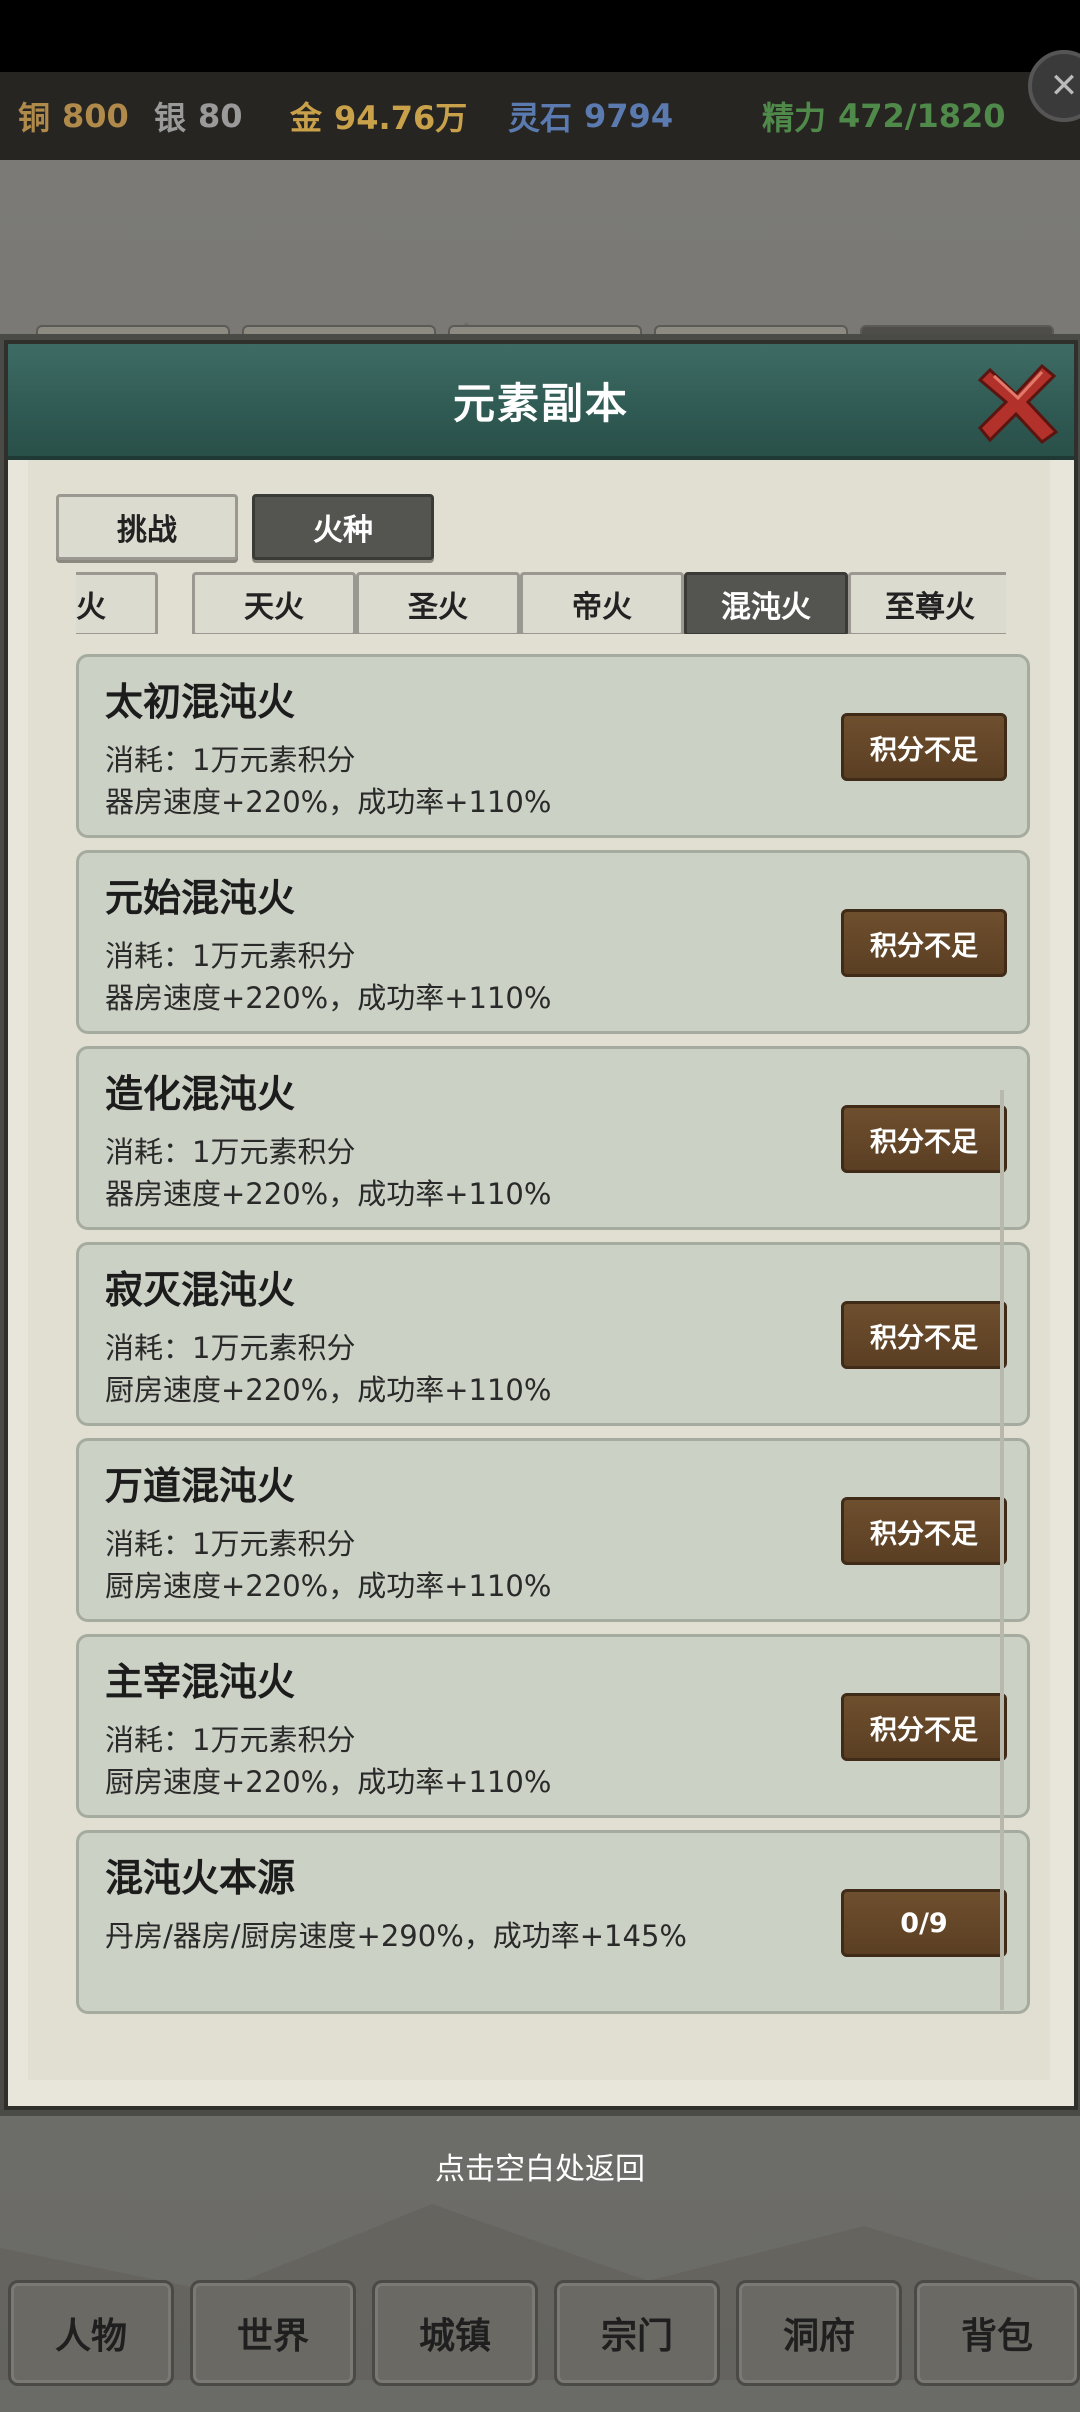 The image size is (1080, 2412). I want to click on fire-tabs: 地火 天火 圣火 帝火 混沌火 至尊火, so click(541, 603).